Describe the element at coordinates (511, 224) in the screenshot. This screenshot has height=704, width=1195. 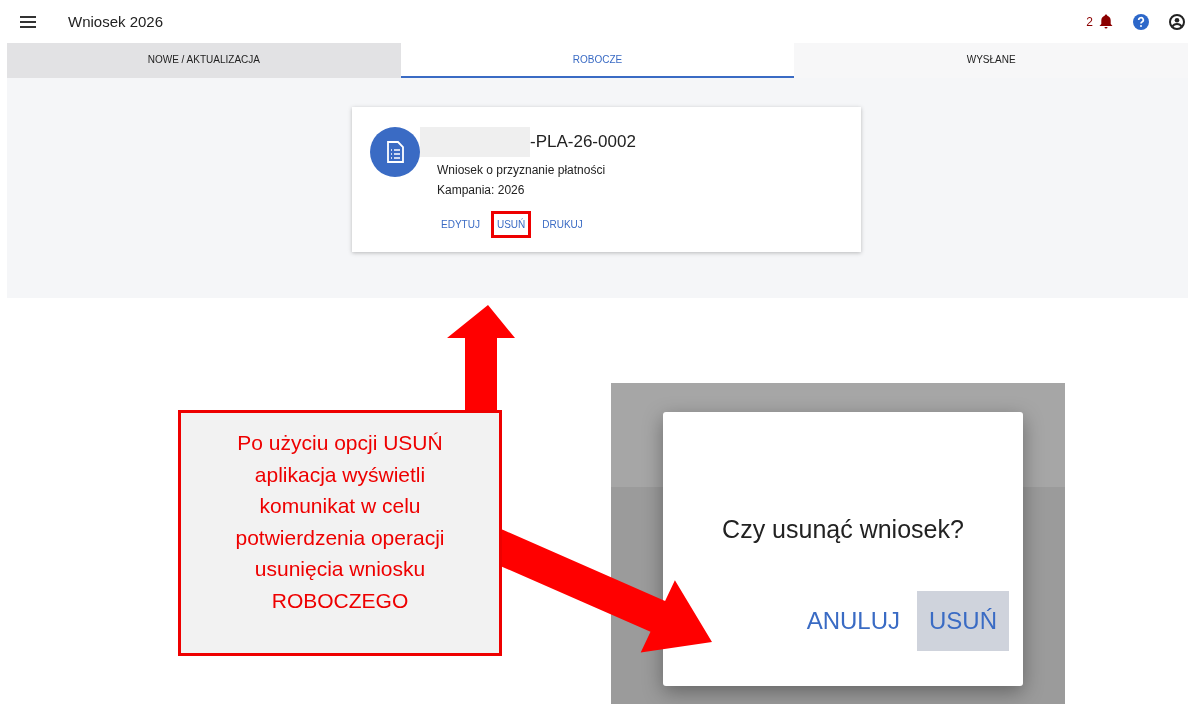
I see `card-action-link: USUŃ` at that location.